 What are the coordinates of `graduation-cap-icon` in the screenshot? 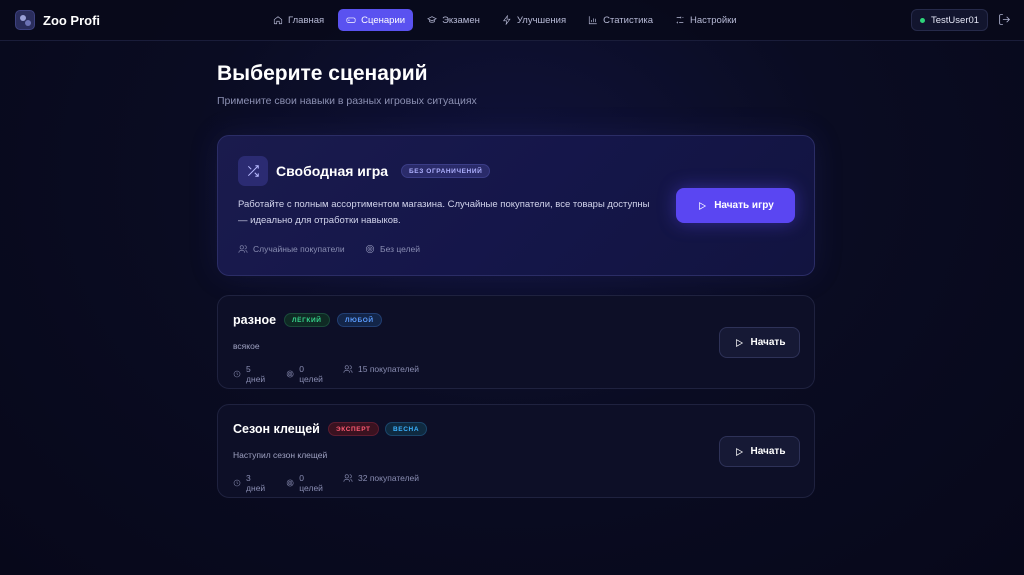 It's located at (432, 19).